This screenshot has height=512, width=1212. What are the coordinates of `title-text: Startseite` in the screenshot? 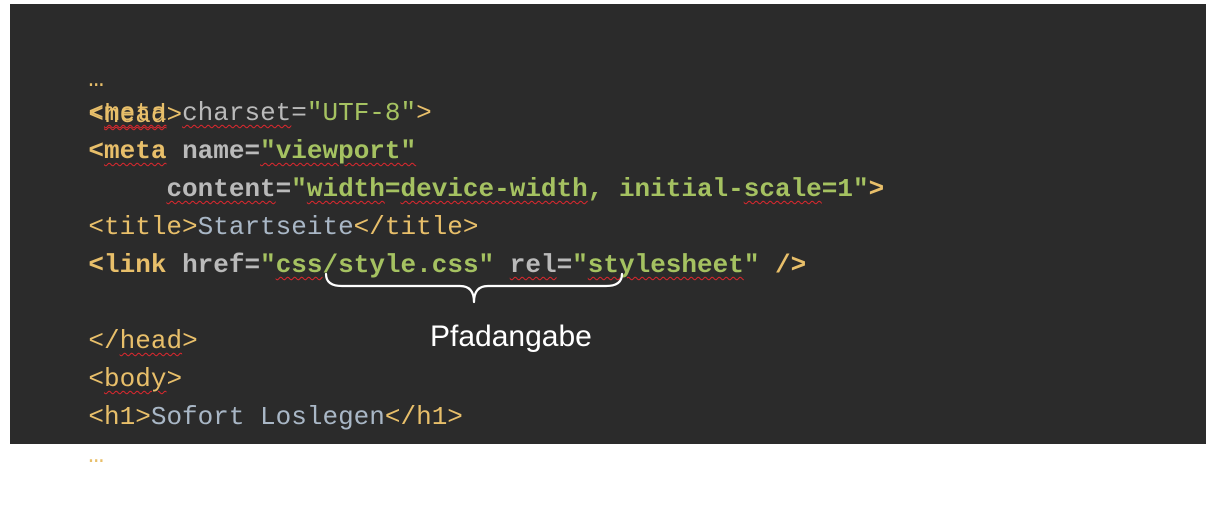 It's located at (275, 227).